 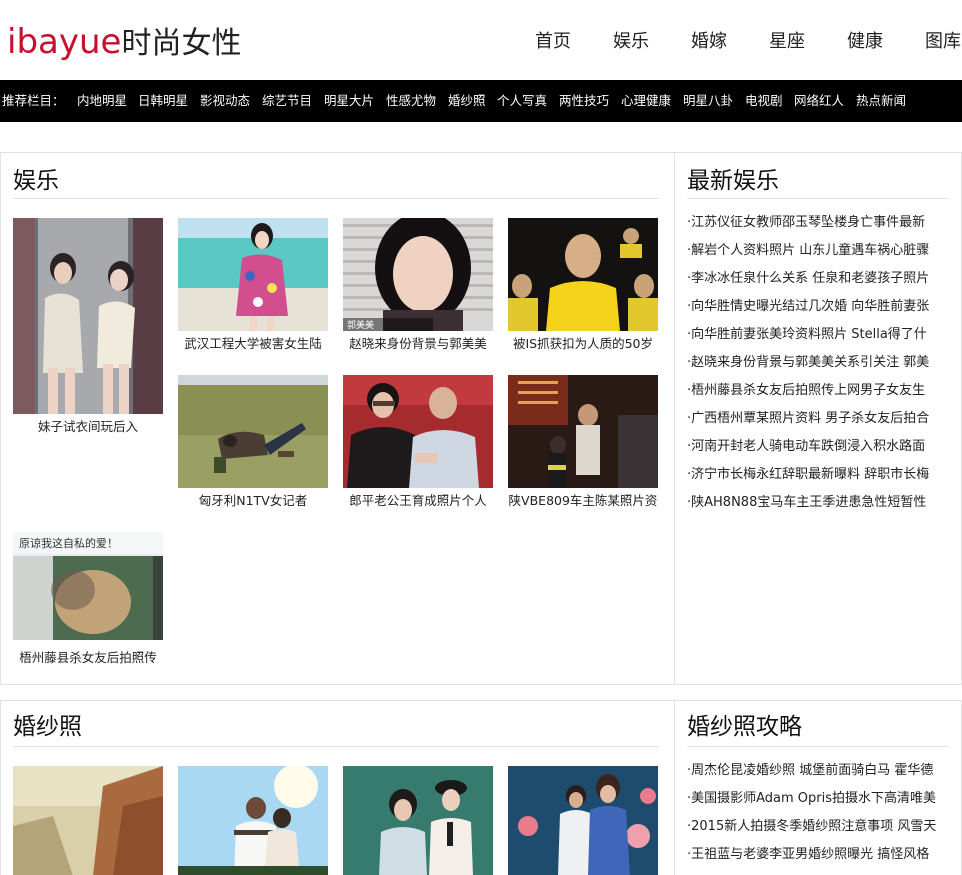 What do you see at coordinates (553, 42) in the screenshot?
I see `nav-home: 首页` at bounding box center [553, 42].